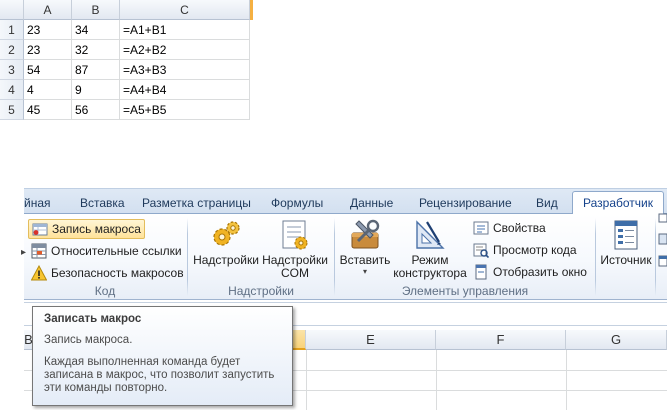  Describe the element at coordinates (618, 203) in the screenshot. I see `tab-developer: Разработчик` at that location.